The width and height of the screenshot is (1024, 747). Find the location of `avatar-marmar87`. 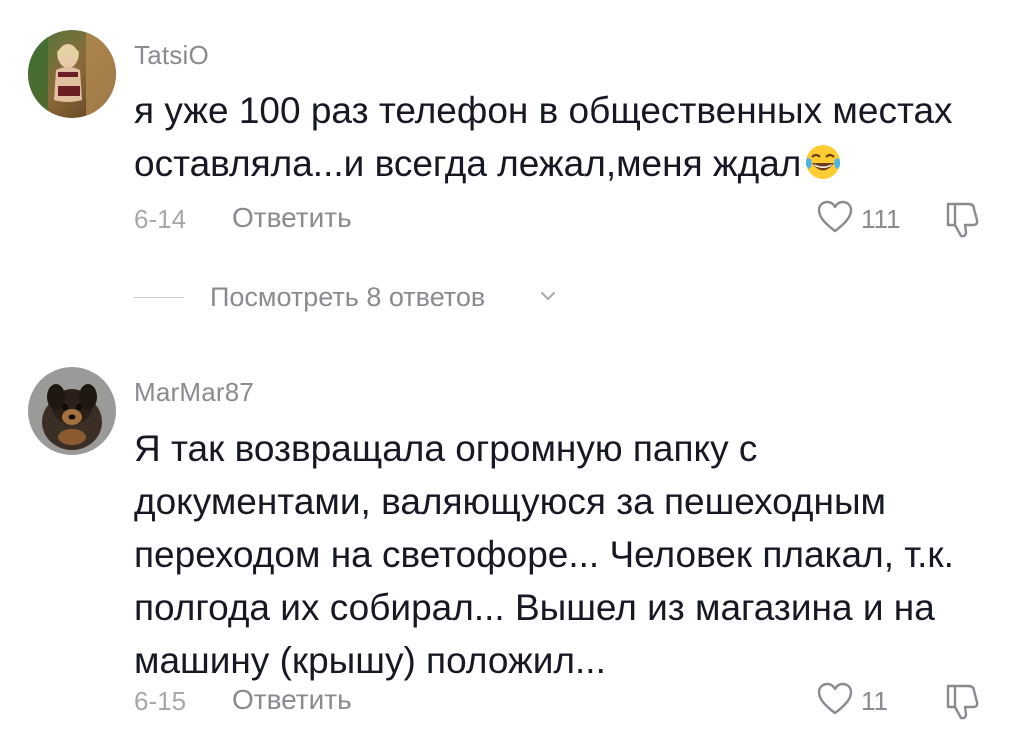

avatar-marmar87 is located at coordinates (72, 411).